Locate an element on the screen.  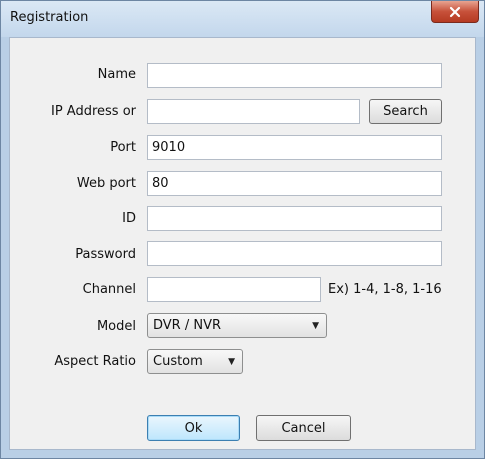
id-label: ID is located at coordinates (129, 218).